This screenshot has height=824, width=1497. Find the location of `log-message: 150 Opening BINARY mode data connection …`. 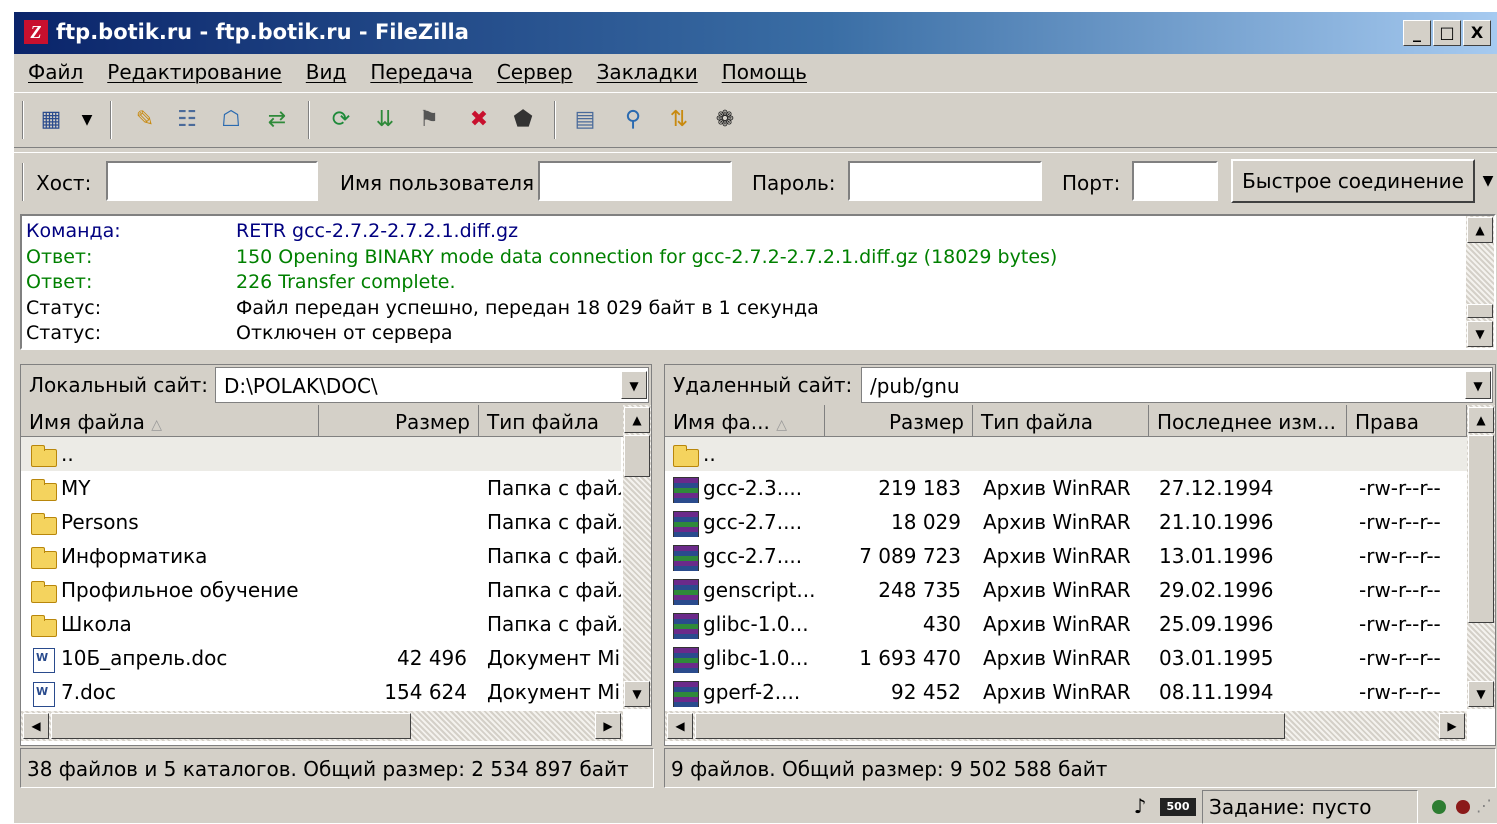

log-message: 150 Opening BINARY mode data connection … is located at coordinates (647, 257).